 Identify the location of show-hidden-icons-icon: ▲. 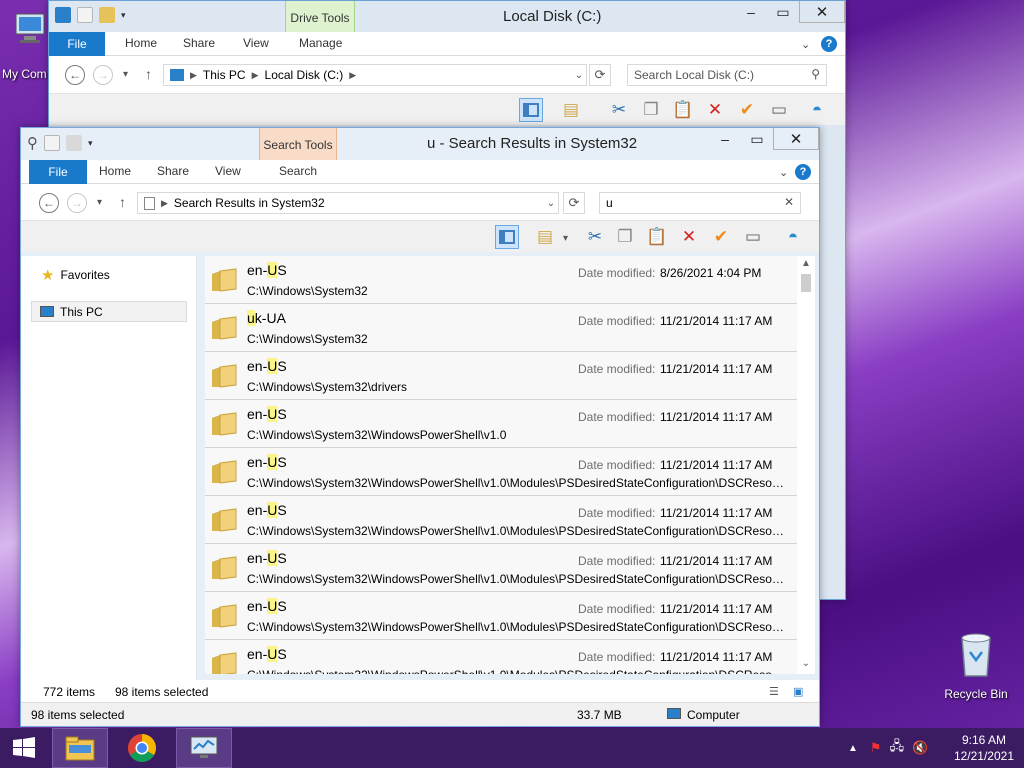
(853, 748).